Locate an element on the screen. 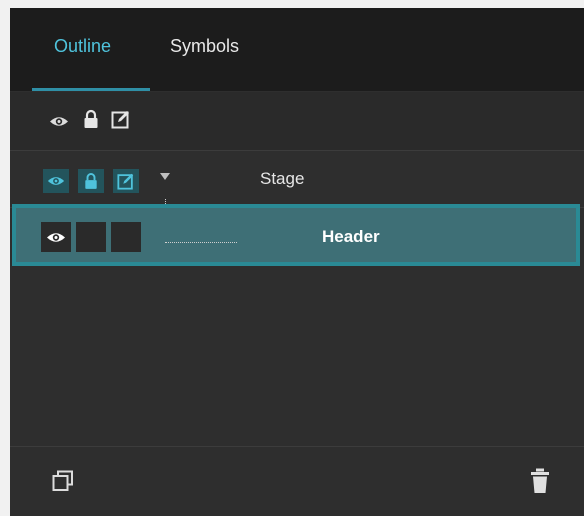 This screenshot has width=584, height=516. stage-visibility-toggle is located at coordinates (56, 181).